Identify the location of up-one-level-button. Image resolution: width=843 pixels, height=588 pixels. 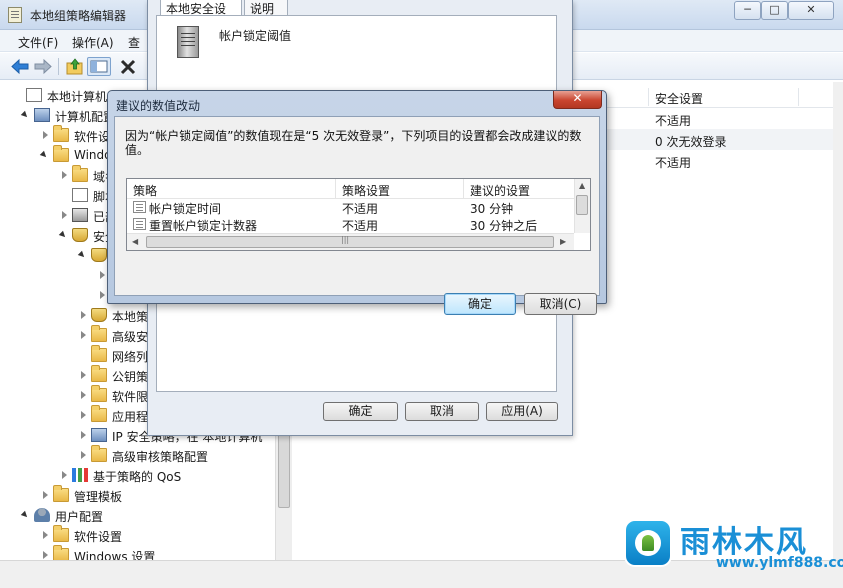
(75, 66).